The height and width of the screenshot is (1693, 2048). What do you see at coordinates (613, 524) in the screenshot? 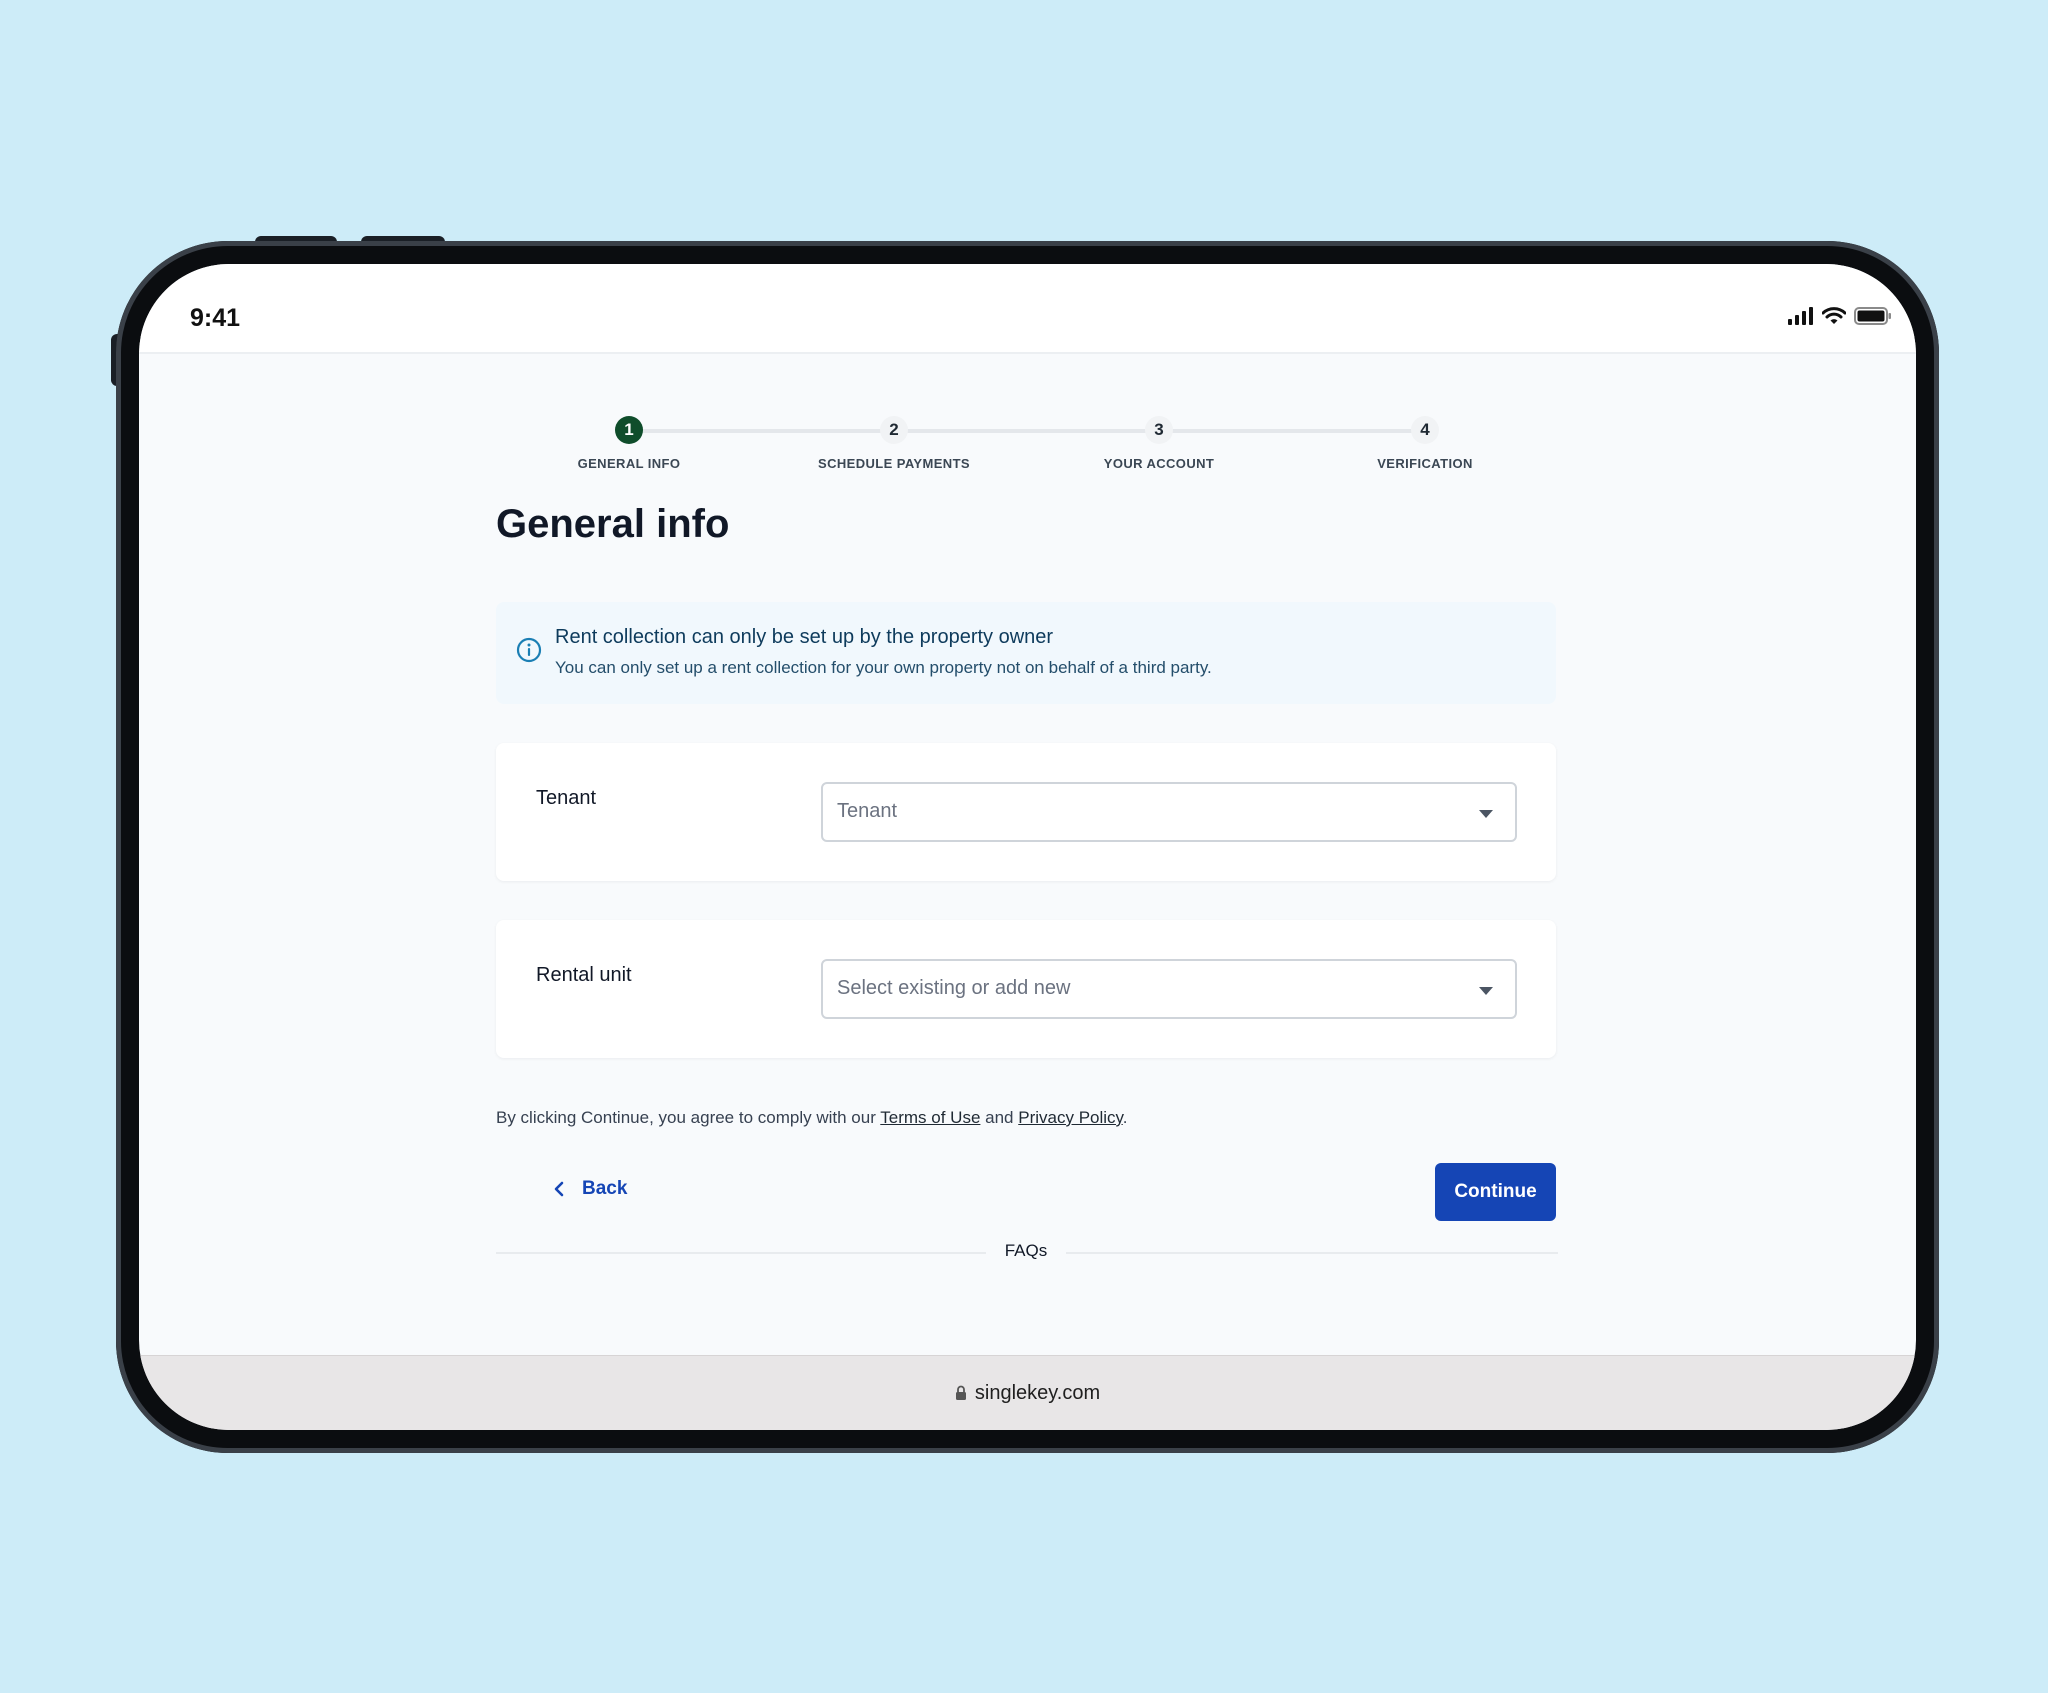
I see `page-title: General info` at bounding box center [613, 524].